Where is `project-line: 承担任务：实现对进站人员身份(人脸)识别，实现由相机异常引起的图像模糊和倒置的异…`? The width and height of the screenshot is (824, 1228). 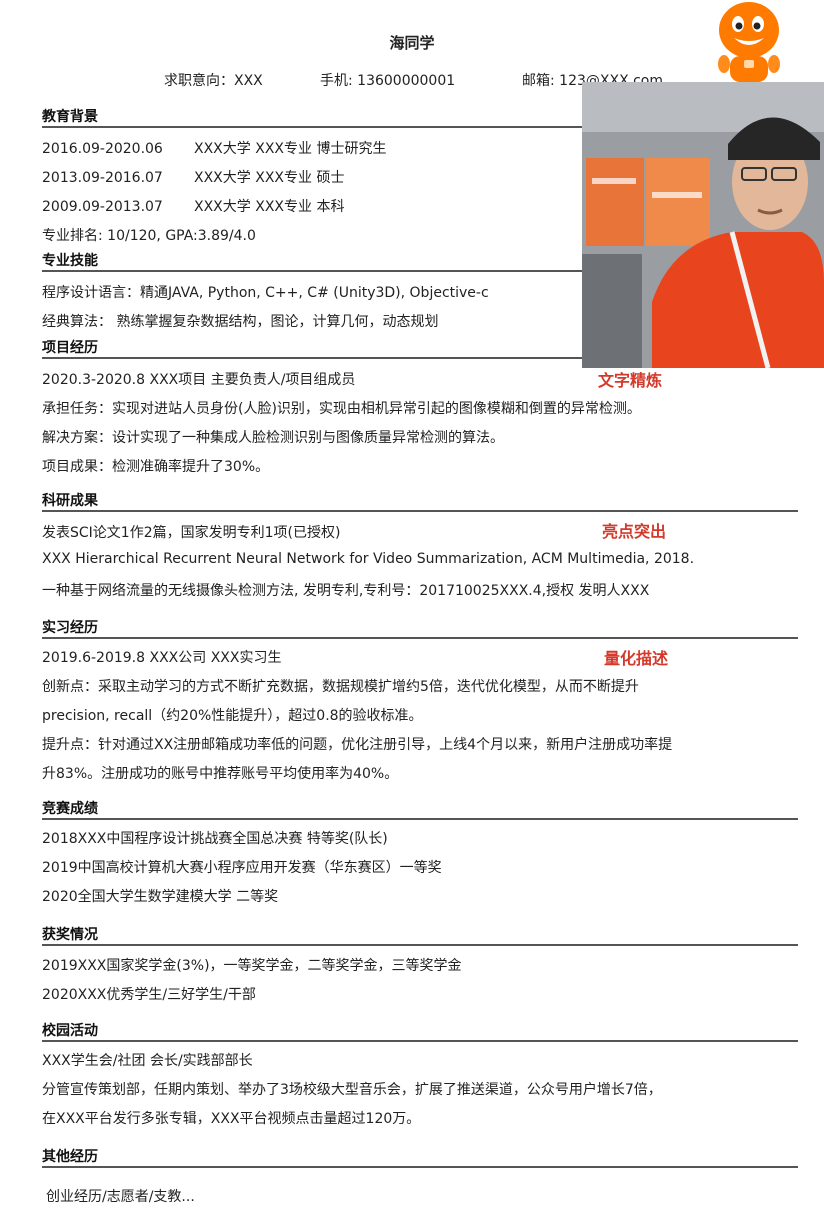 project-line: 承担任务：实现对进站人员身份(人脸)识别，实现由相机异常引起的图像模糊和倒置的异… is located at coordinates (341, 409).